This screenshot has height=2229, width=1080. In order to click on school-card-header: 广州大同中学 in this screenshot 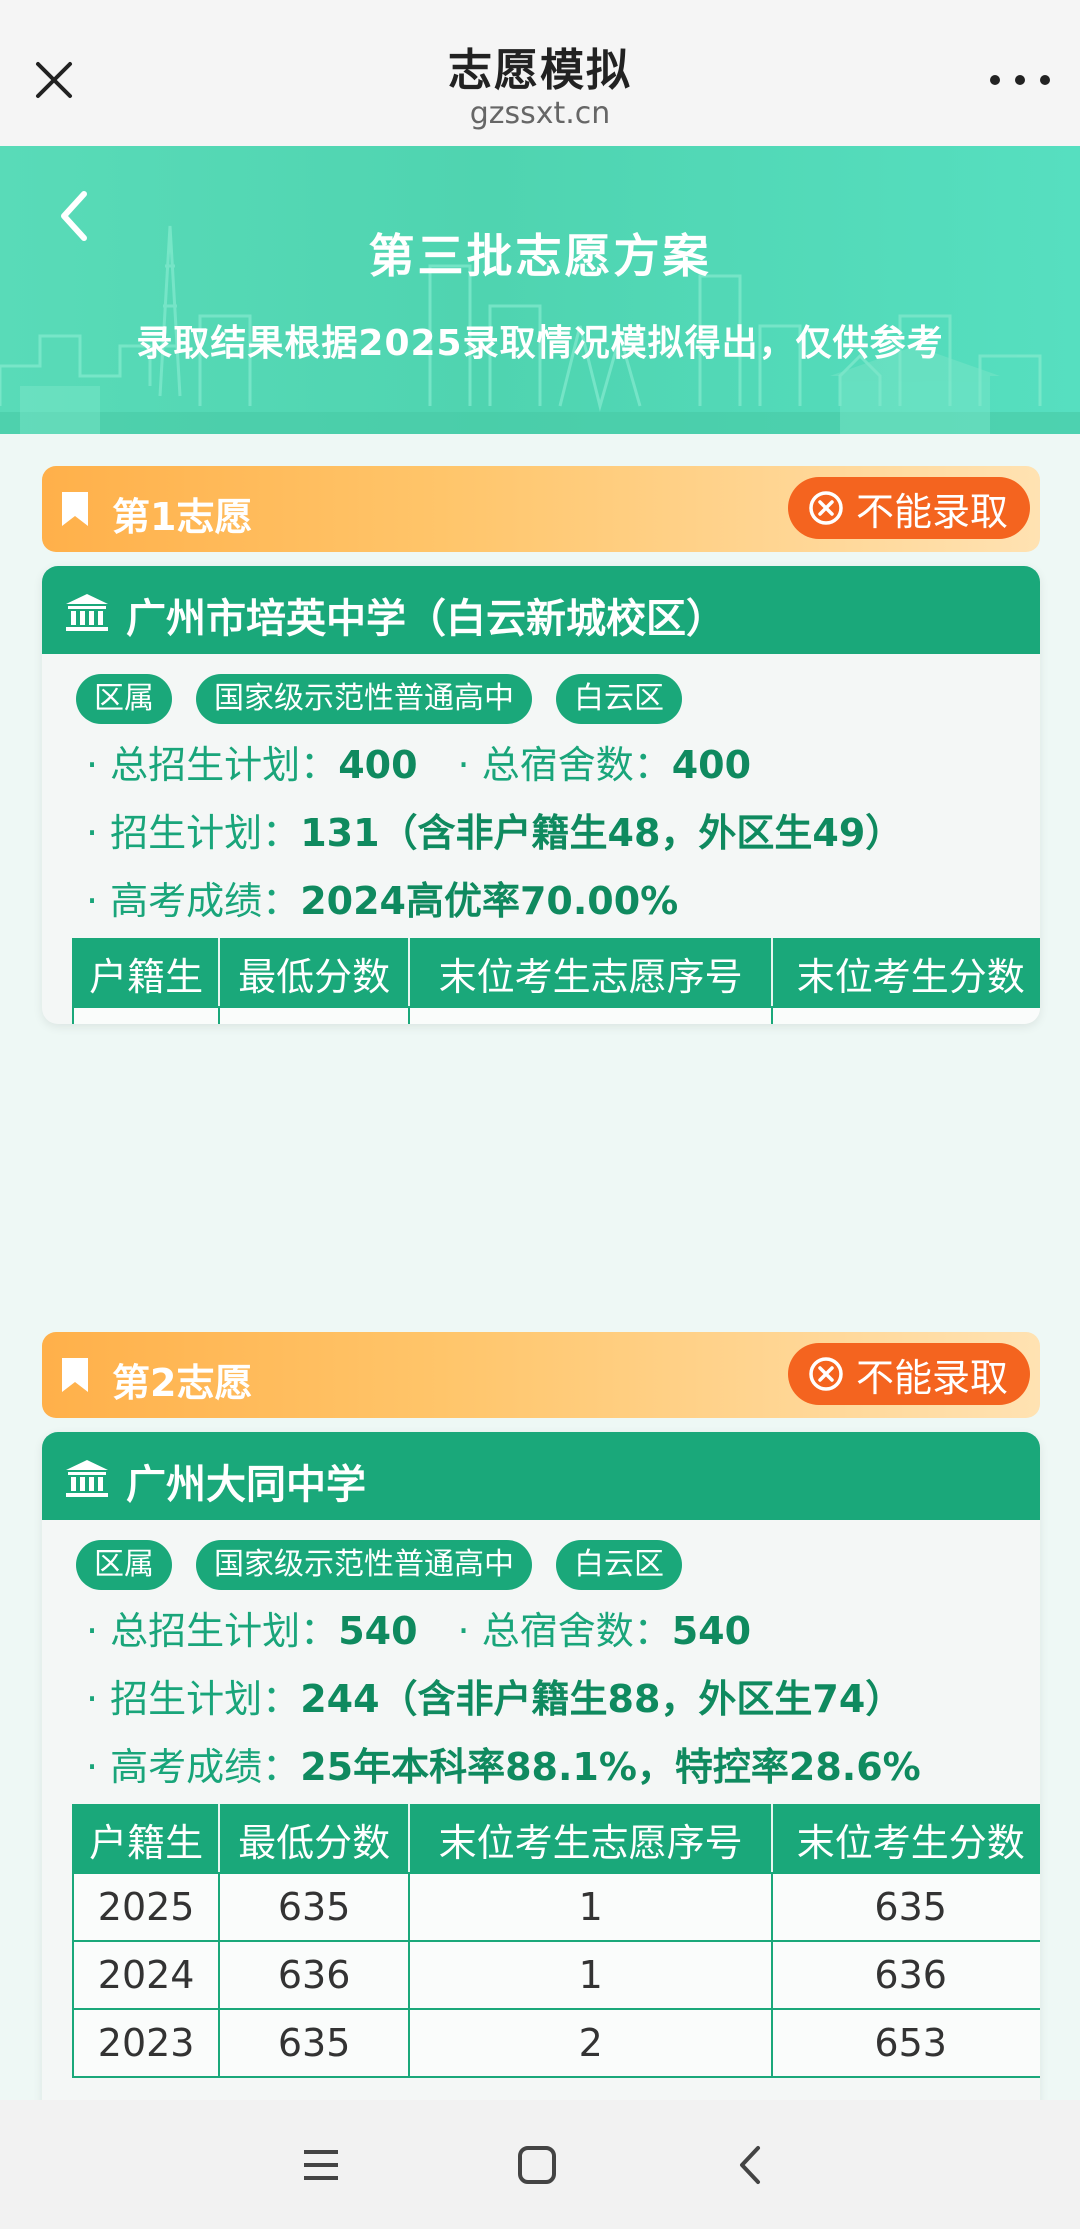, I will do `click(541, 1476)`.